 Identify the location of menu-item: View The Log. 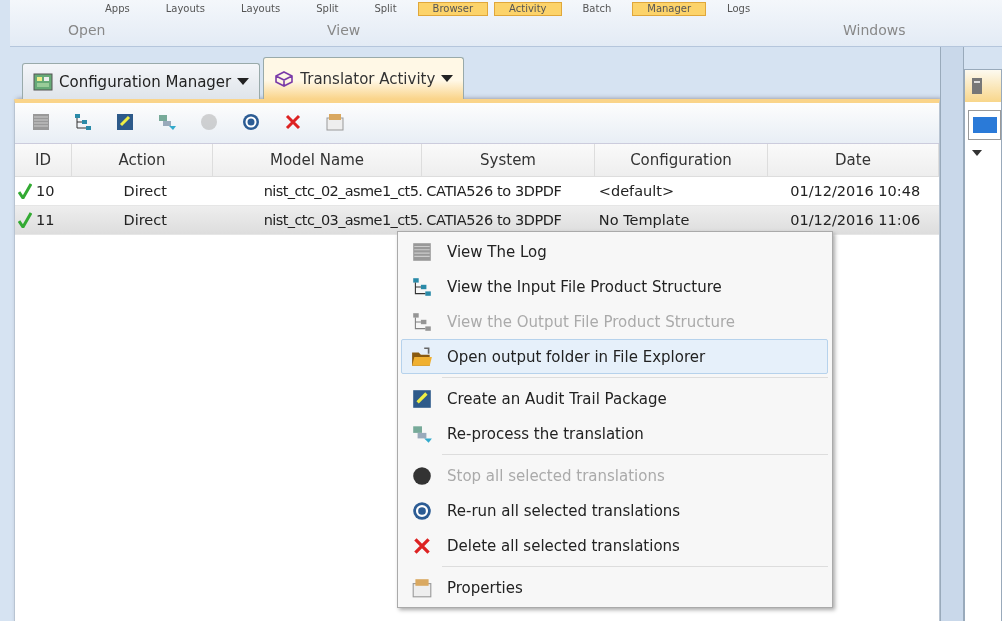
(614, 251).